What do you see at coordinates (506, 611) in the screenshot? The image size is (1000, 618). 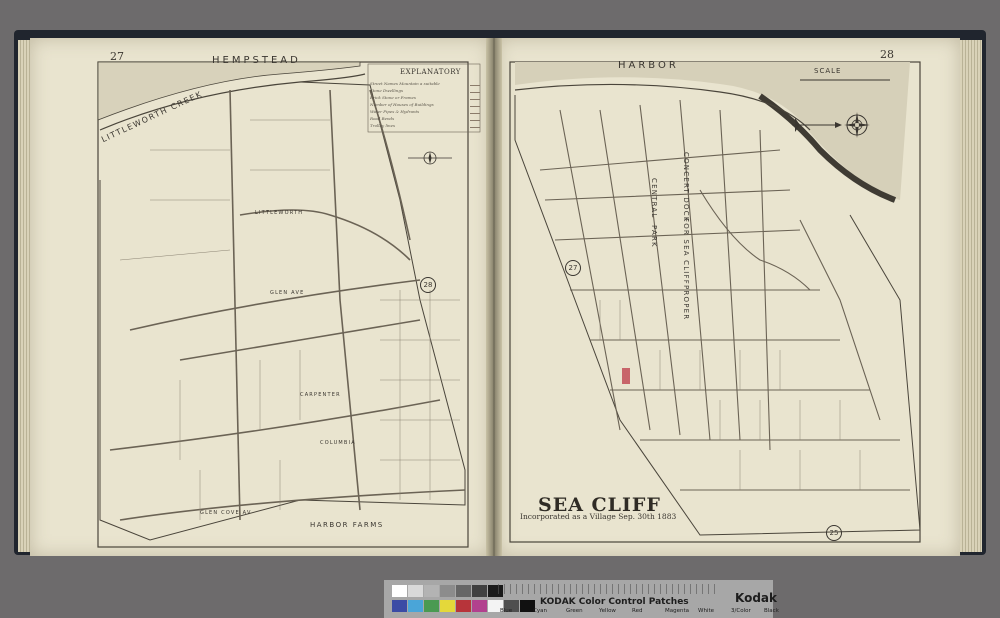 I see `color-name: Blue` at bounding box center [506, 611].